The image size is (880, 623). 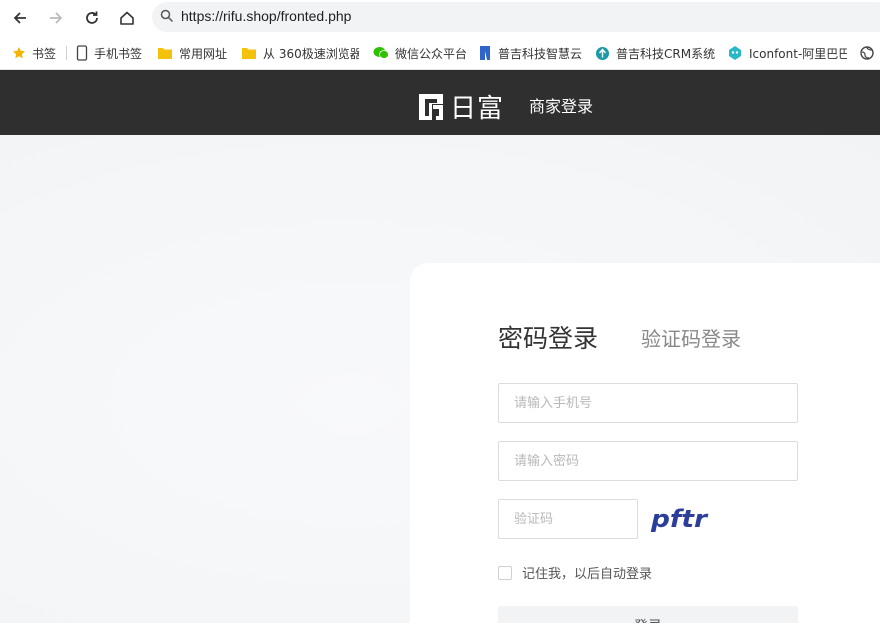 I want to click on captcha-image: pftr, so click(x=680, y=519).